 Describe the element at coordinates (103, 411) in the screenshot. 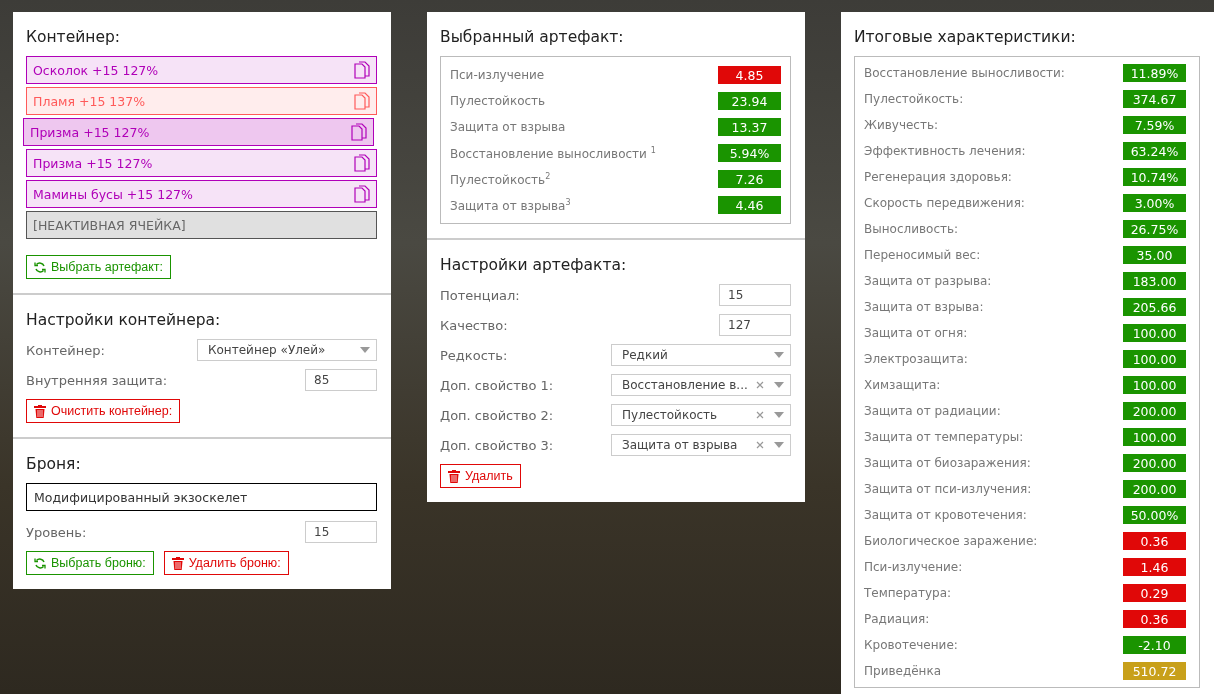

I see `delete-button: Очистить контейнер:` at that location.